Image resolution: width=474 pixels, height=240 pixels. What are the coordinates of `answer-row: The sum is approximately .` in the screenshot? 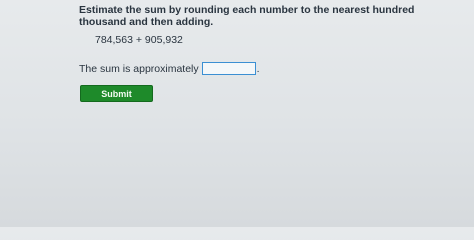 It's located at (169, 68).